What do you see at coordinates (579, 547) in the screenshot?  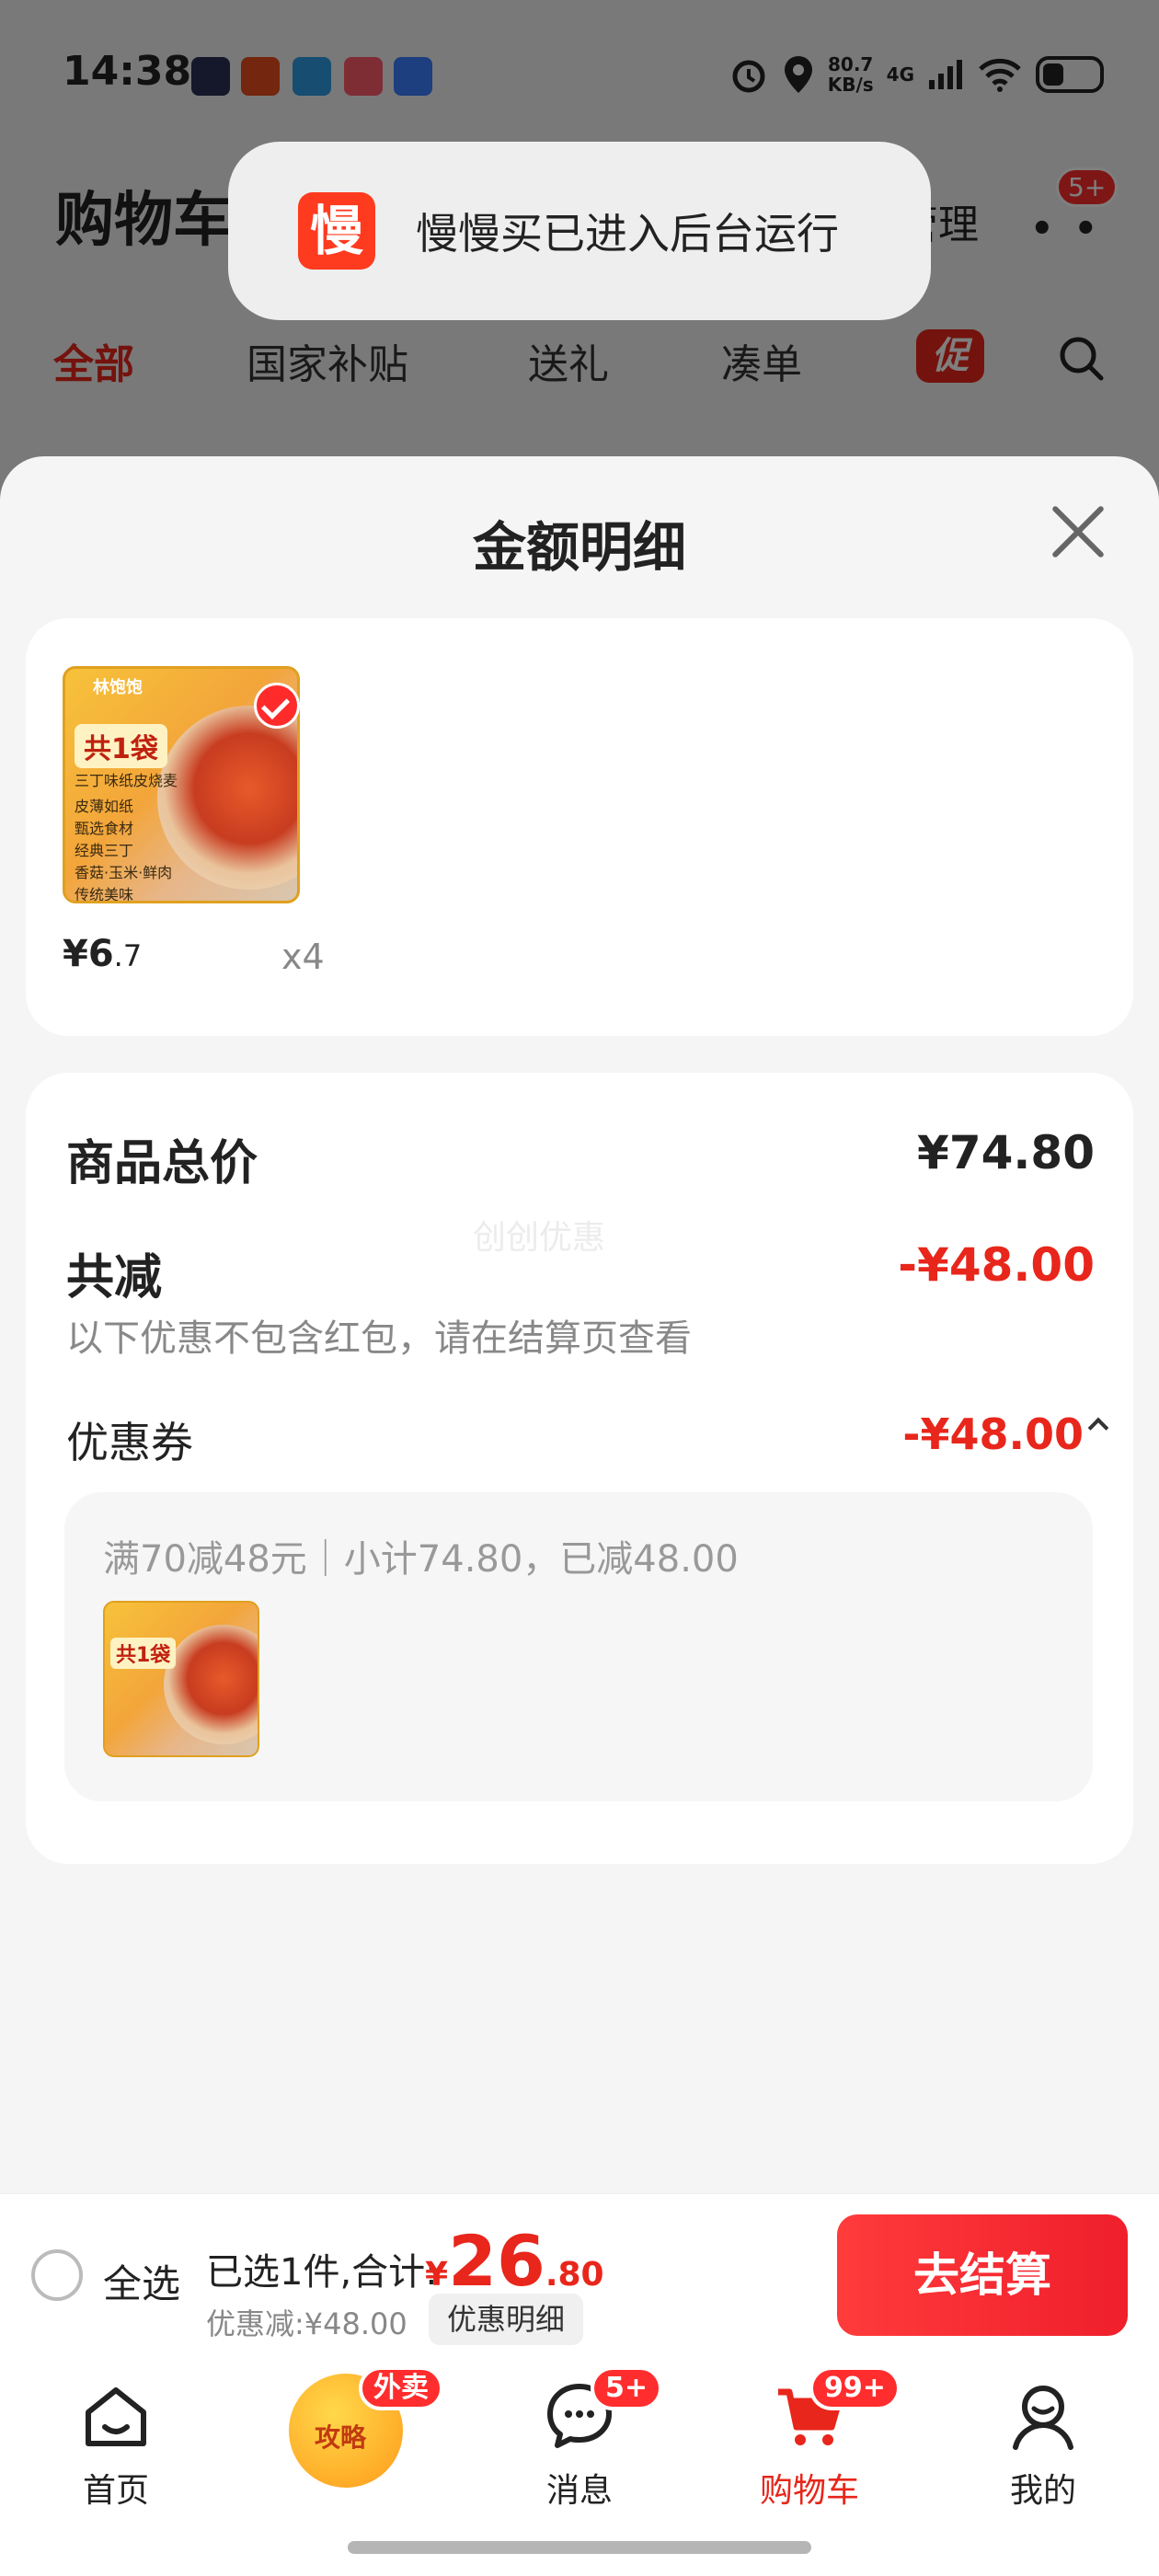 I see `sheet-title: 金额明细` at bounding box center [579, 547].